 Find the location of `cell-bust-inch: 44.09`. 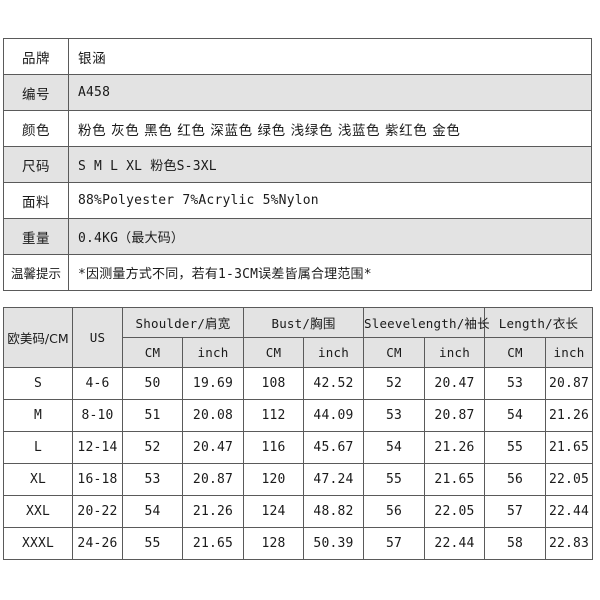

cell-bust-inch: 44.09 is located at coordinates (333, 415).